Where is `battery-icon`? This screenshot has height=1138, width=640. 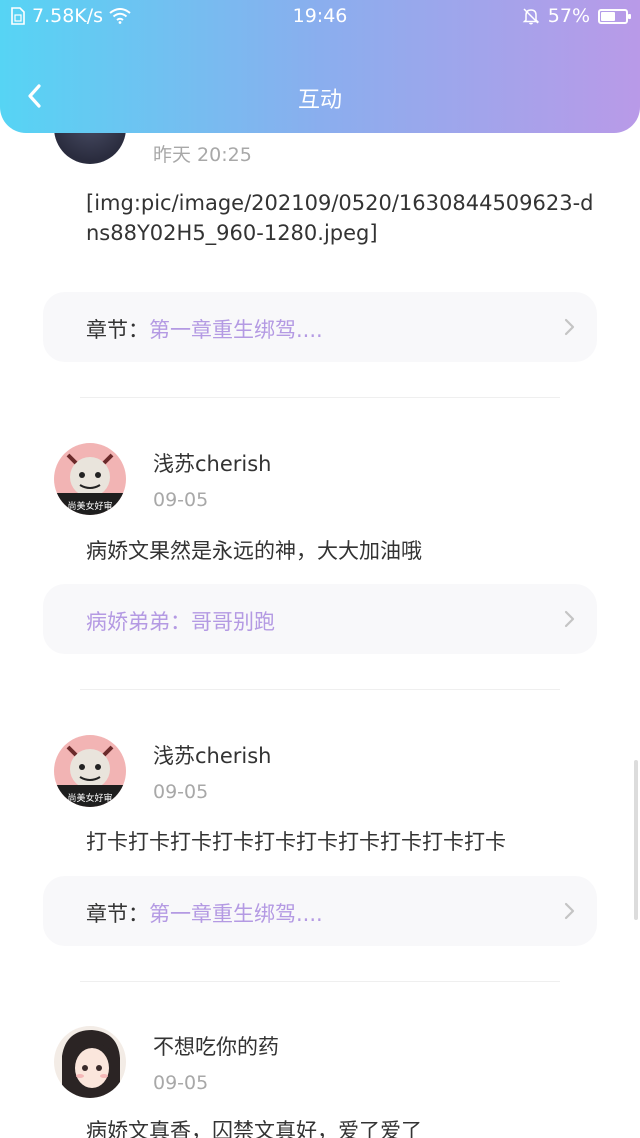 battery-icon is located at coordinates (614, 16).